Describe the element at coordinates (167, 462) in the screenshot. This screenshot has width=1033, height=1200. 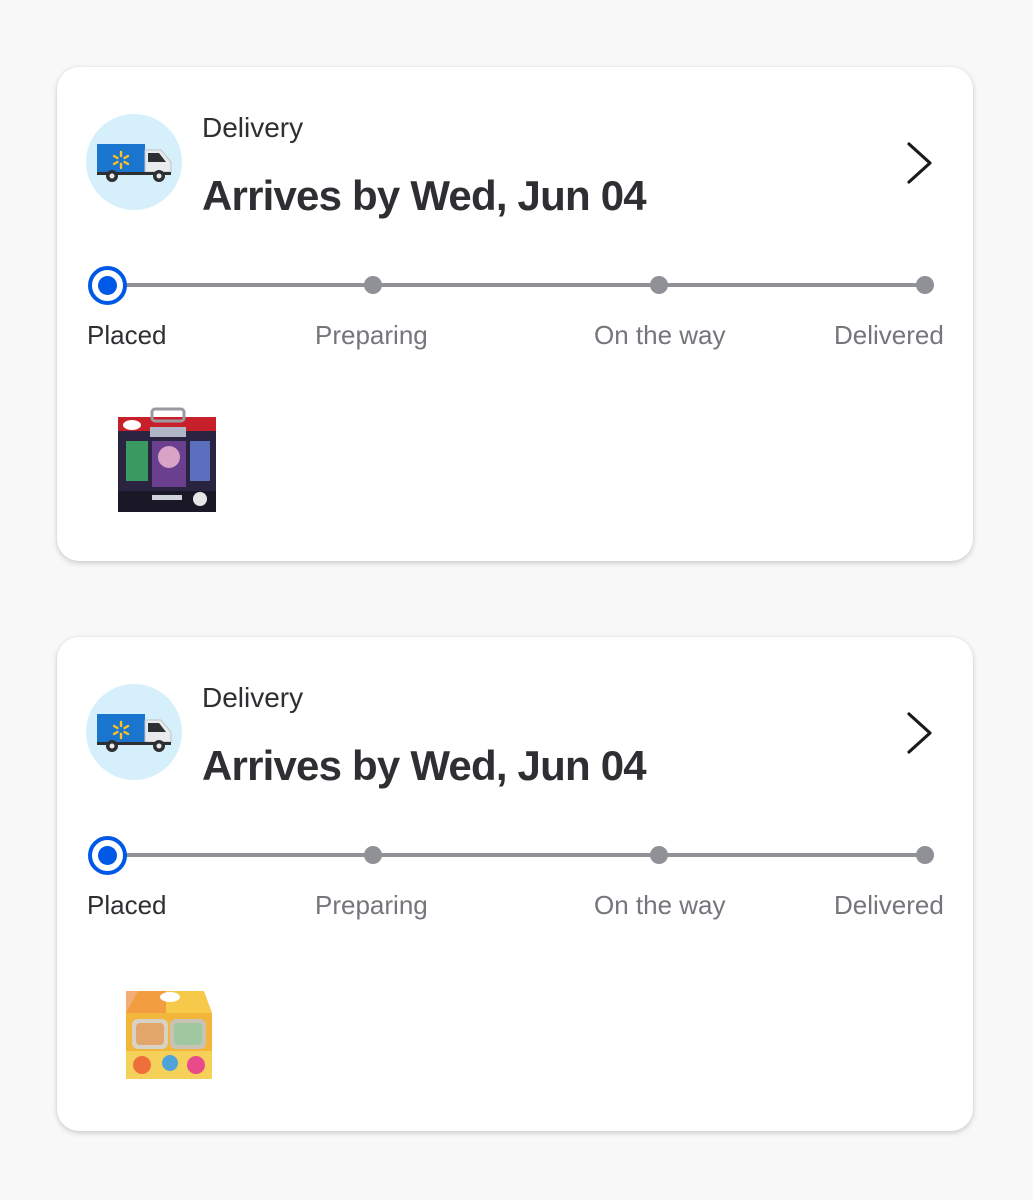
I see `product-image-battle-deck` at that location.